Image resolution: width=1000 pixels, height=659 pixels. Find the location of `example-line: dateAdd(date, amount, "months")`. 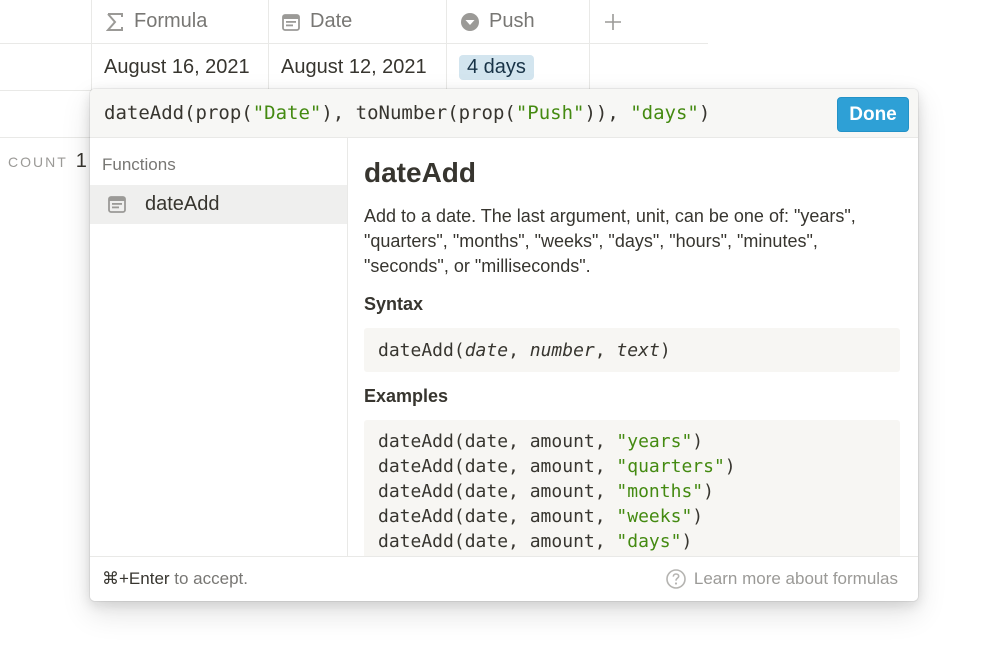

example-line: dateAdd(date, amount, "months") is located at coordinates (546, 491).